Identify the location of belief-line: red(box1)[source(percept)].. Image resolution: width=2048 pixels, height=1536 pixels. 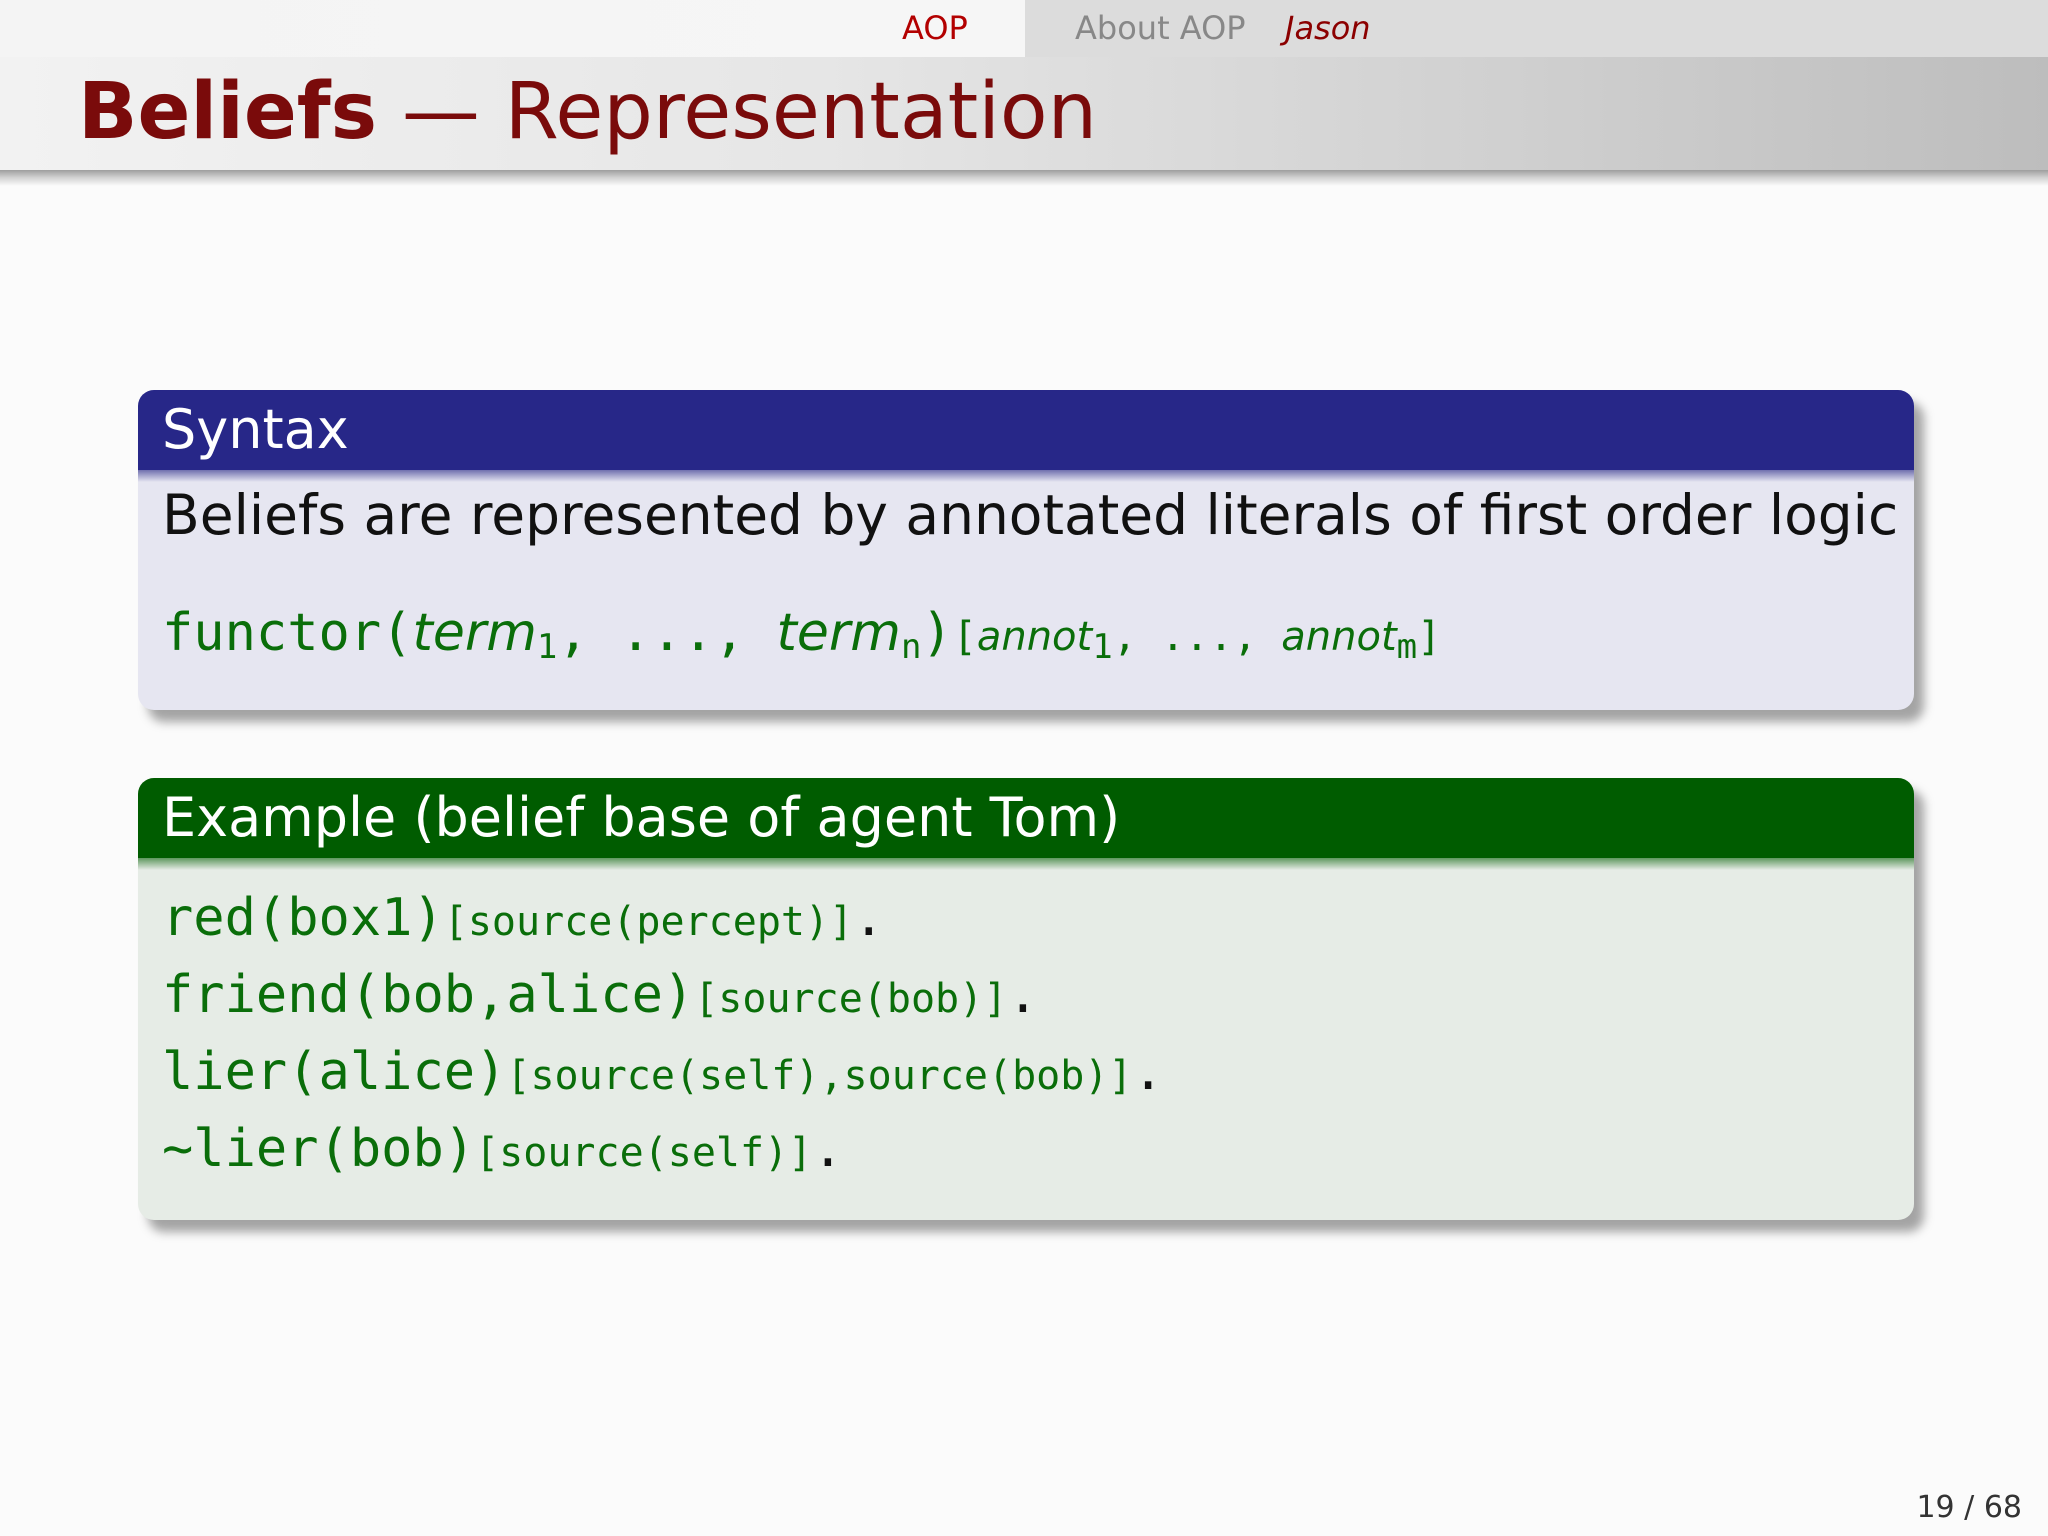
(663, 918).